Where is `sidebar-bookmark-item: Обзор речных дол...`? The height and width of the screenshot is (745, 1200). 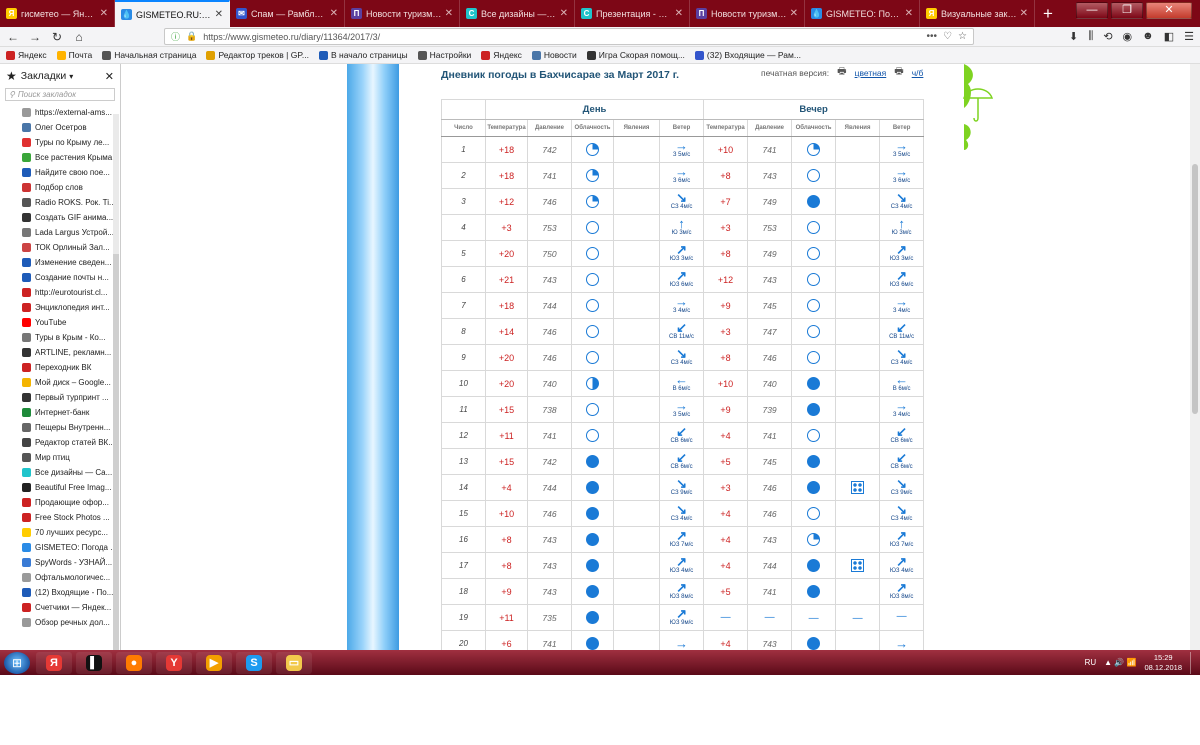 sidebar-bookmark-item: Обзор речных дол... is located at coordinates (71, 622).